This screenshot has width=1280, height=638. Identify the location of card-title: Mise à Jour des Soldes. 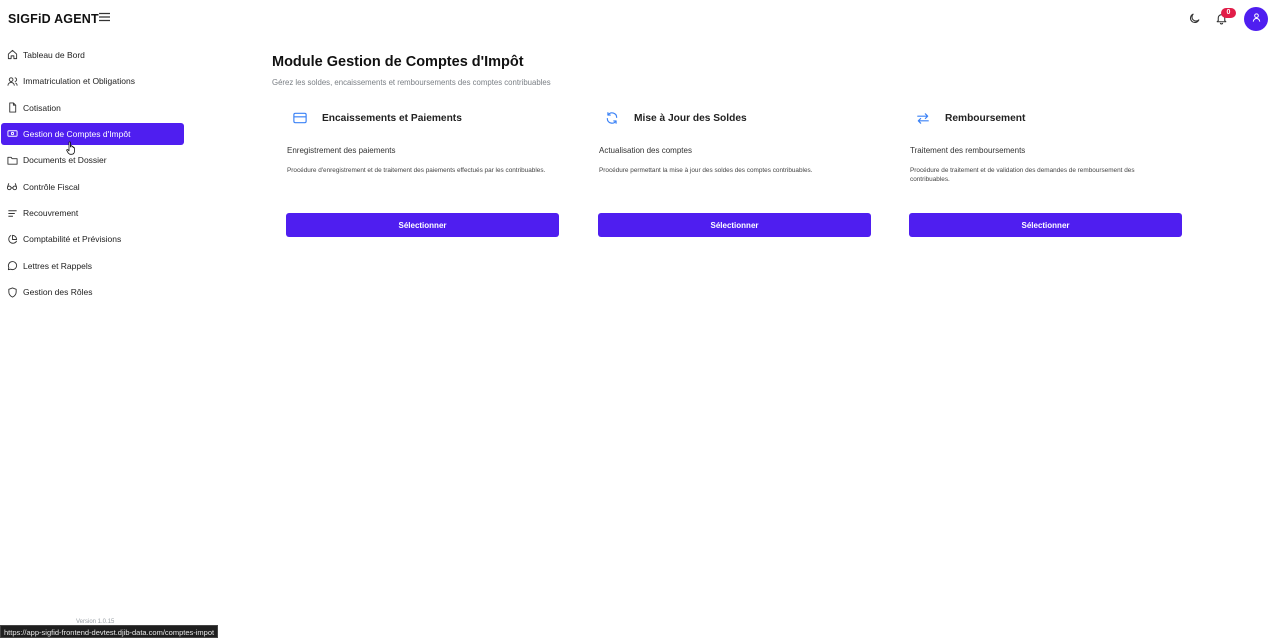
(690, 118).